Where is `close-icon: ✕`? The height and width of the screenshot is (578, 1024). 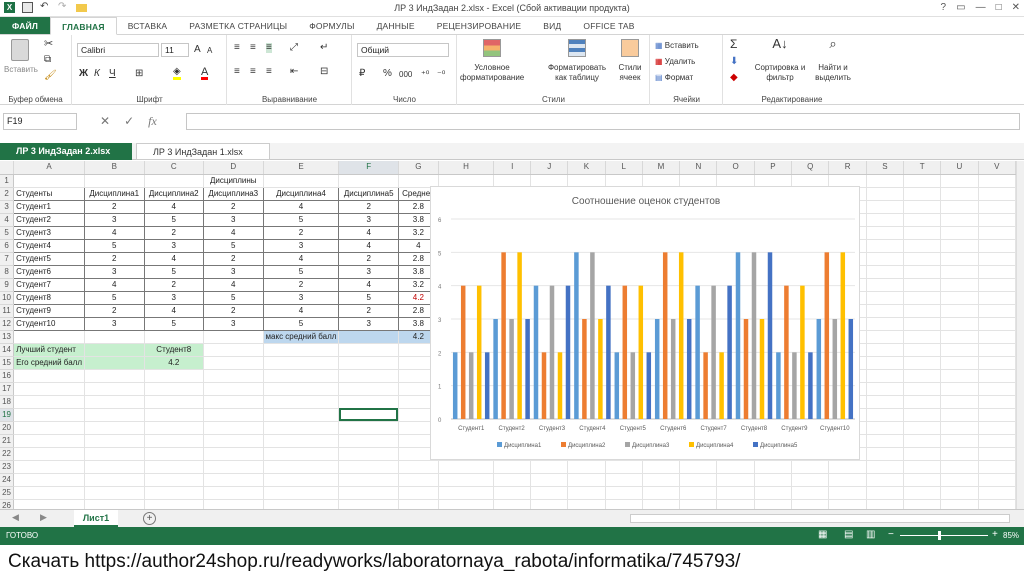
close-icon: ✕ is located at coordinates (1016, 7).